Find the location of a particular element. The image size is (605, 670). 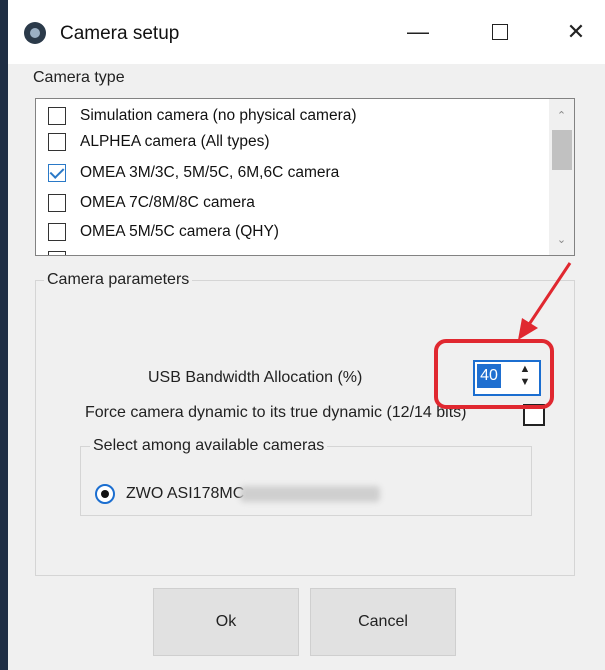

scroll-down-icon: ⌄ is located at coordinates (561, 239).